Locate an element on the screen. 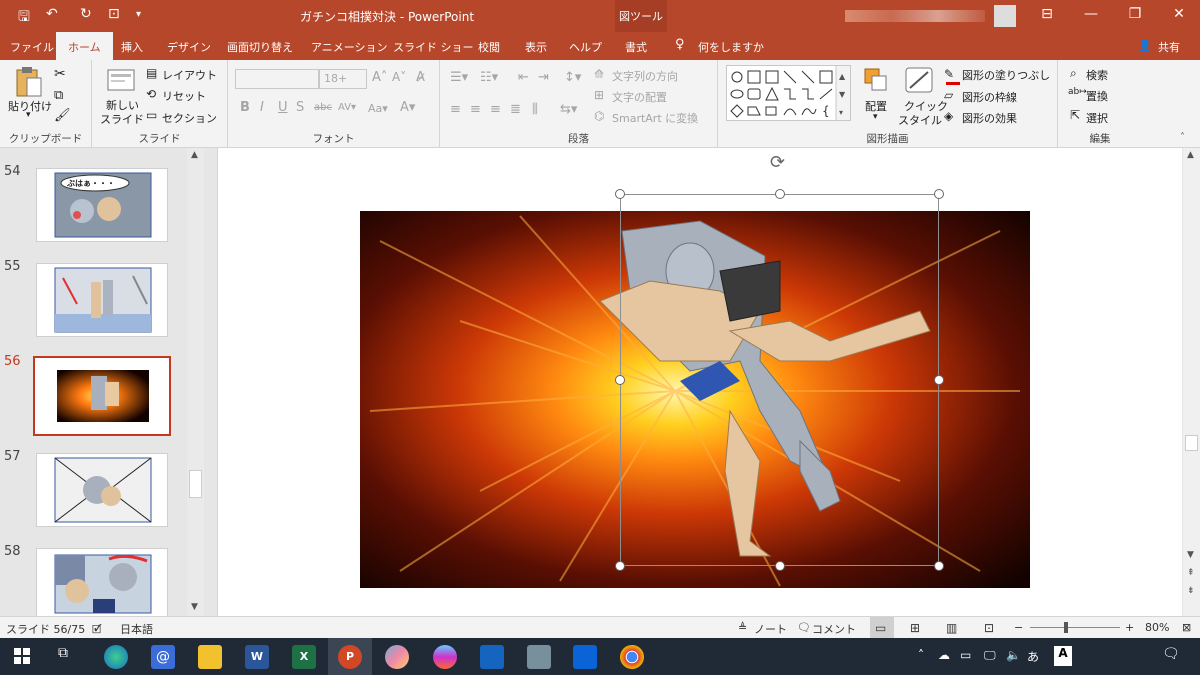  reading-view-icon: ▥ is located at coordinates (951, 628).